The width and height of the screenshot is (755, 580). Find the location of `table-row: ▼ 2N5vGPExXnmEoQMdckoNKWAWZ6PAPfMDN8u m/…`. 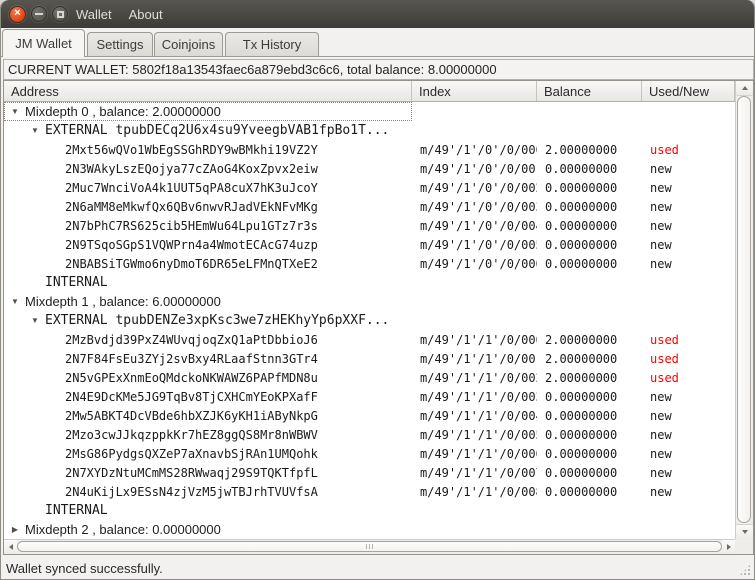

table-row: ▼ 2N5vGPExXnmEoQMdckoNKWAWZ6PAPfMDN8u m/… is located at coordinates (369, 377).